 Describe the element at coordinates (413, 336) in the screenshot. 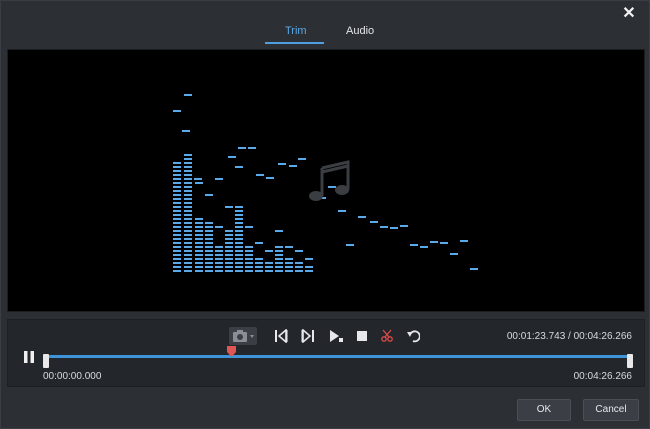

I see `undo-icon` at that location.